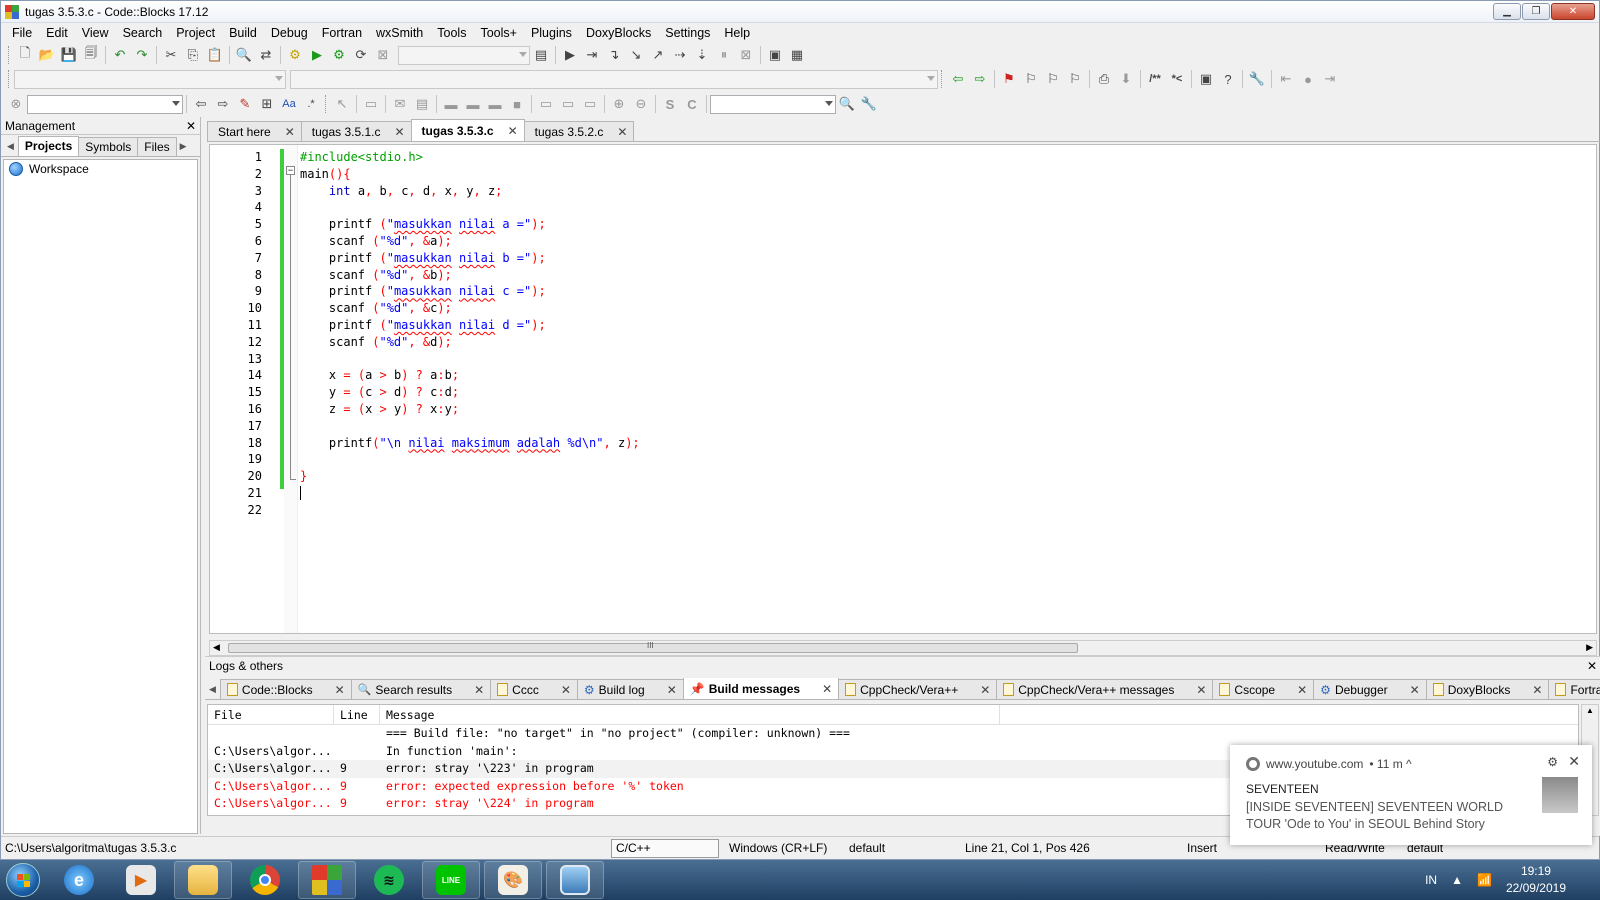  I want to click on run-icon: ▶, so click(317, 55).